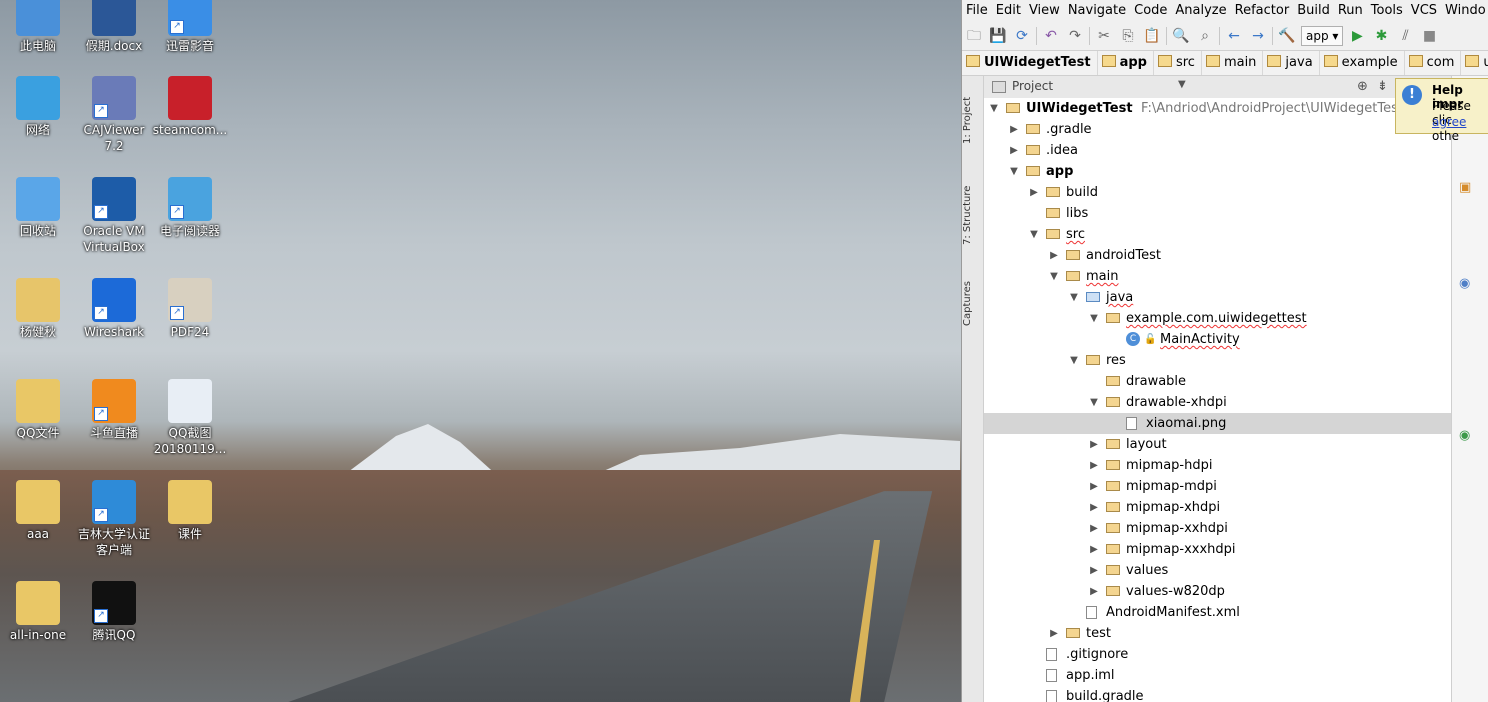  What do you see at coordinates (977, 10) in the screenshot?
I see `menu-item: File` at bounding box center [977, 10].